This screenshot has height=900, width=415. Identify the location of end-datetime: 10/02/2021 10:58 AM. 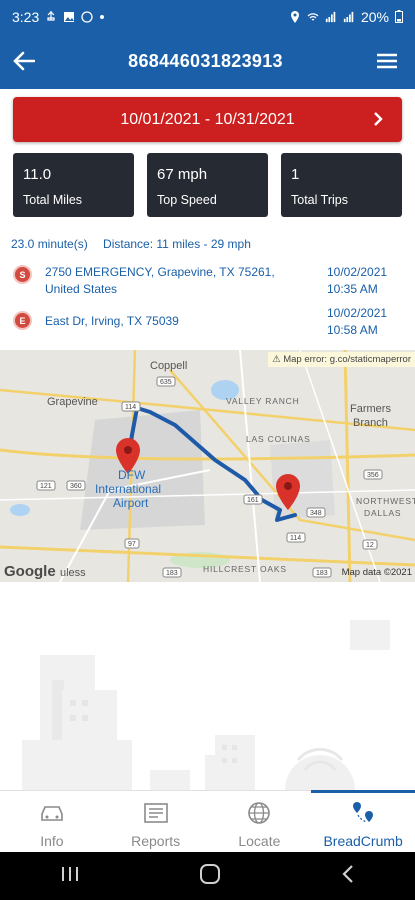
(367, 322).